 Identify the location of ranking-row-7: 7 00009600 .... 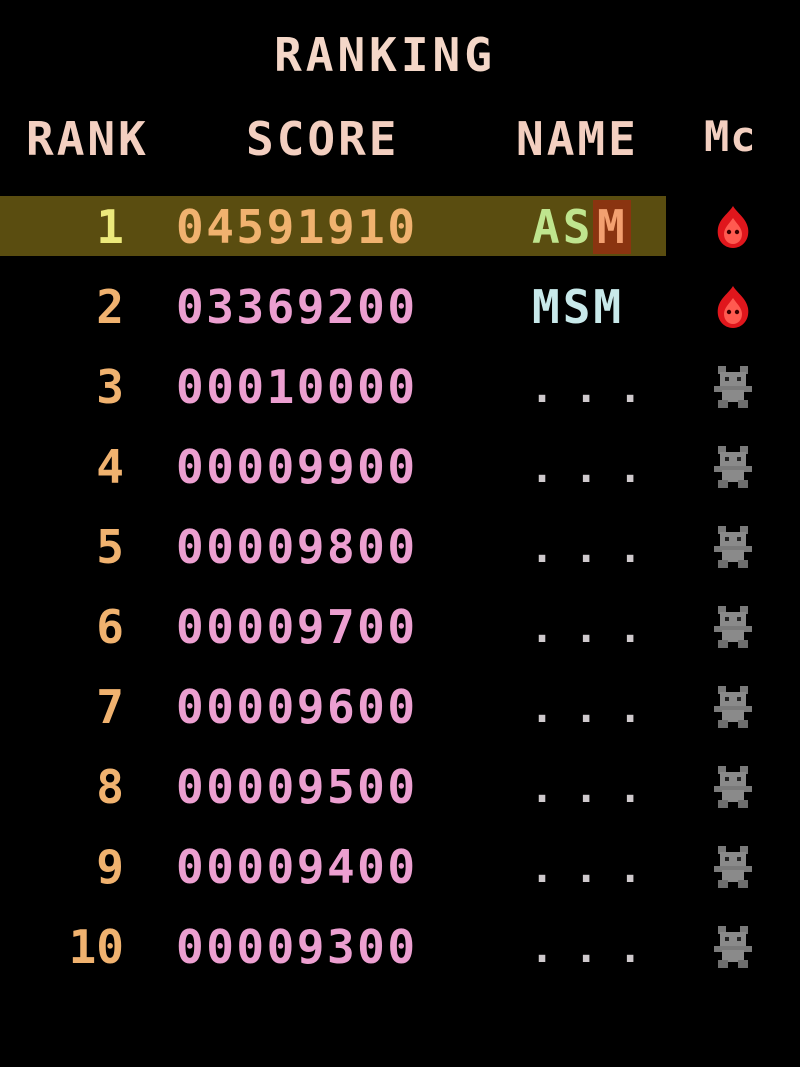
(400, 716).